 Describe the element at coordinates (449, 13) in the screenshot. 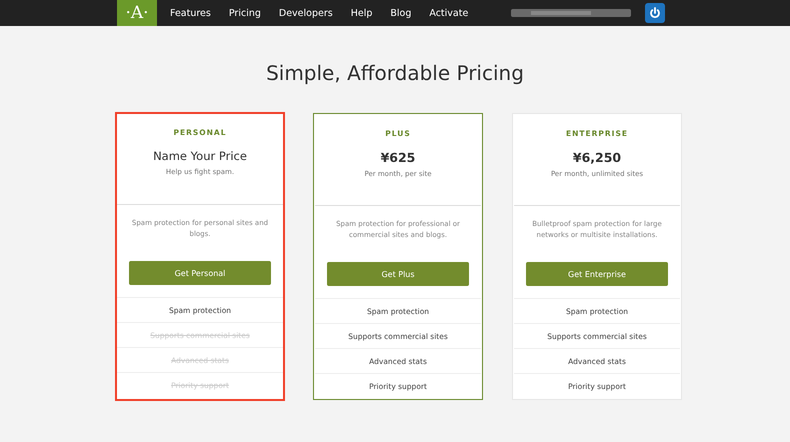

I see `nav-link: Activate` at that location.